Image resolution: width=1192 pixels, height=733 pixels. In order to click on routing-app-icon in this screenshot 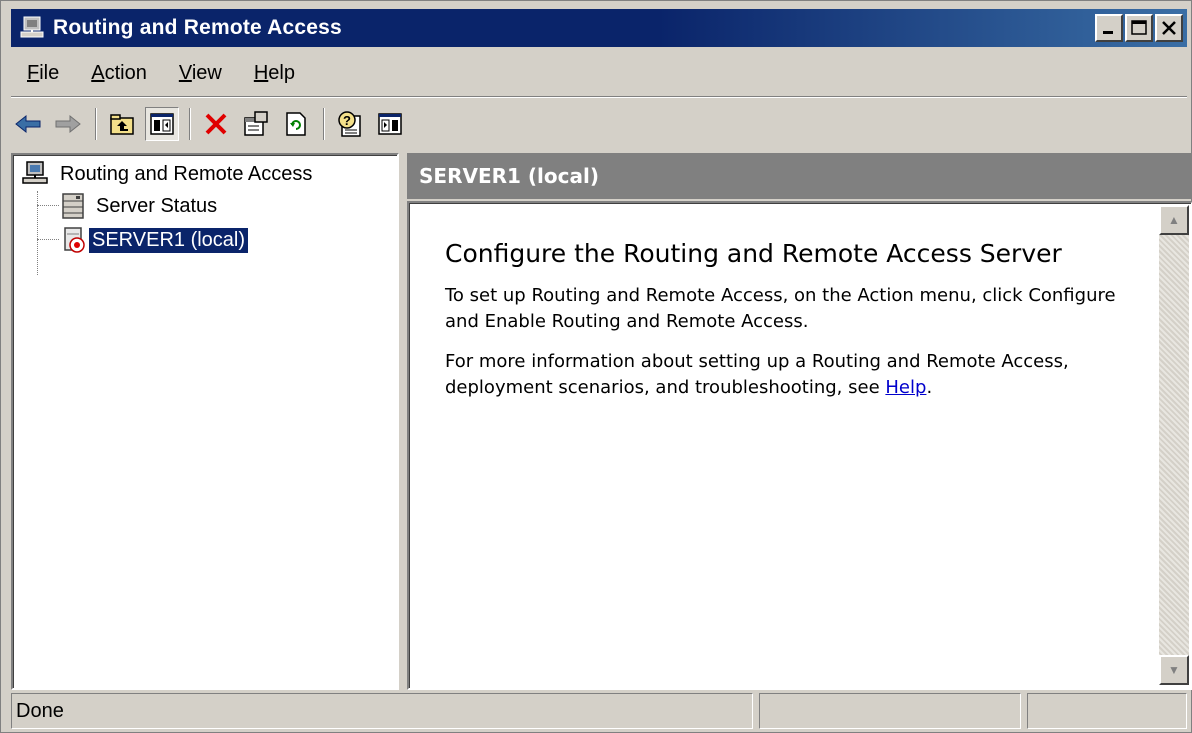, I will do `click(32, 28)`.